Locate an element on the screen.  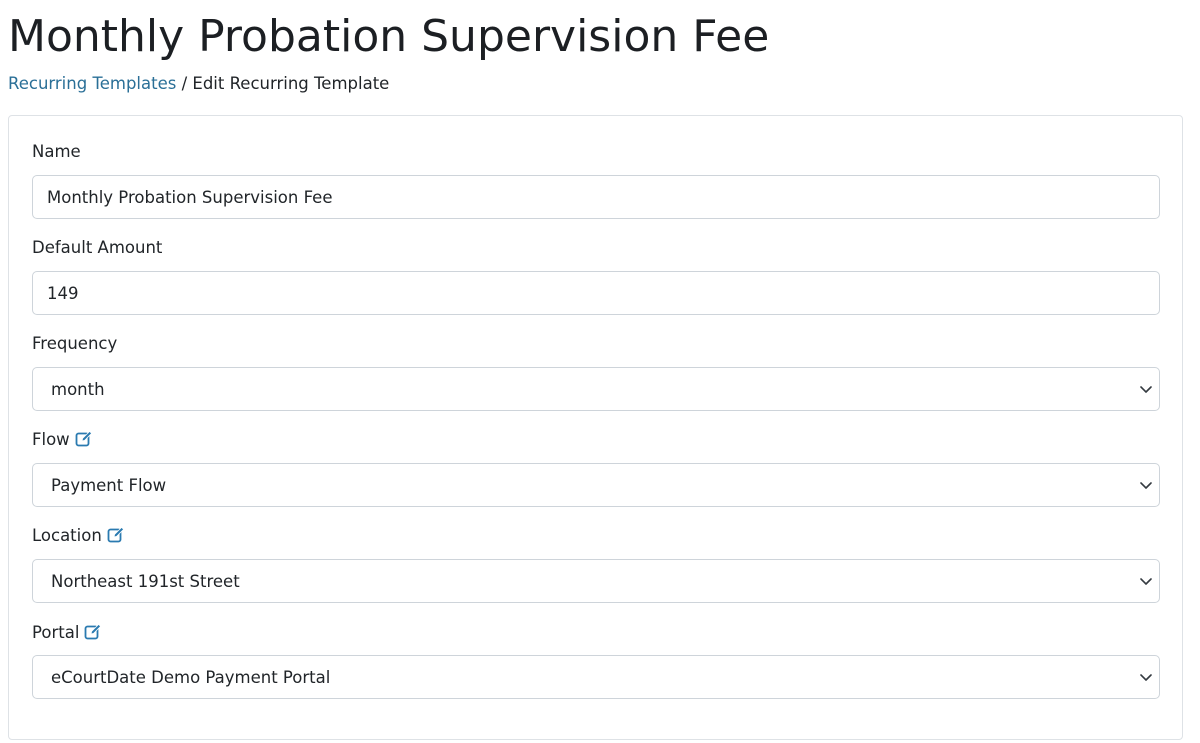
frequency-label-text: Frequency is located at coordinates (75, 343).